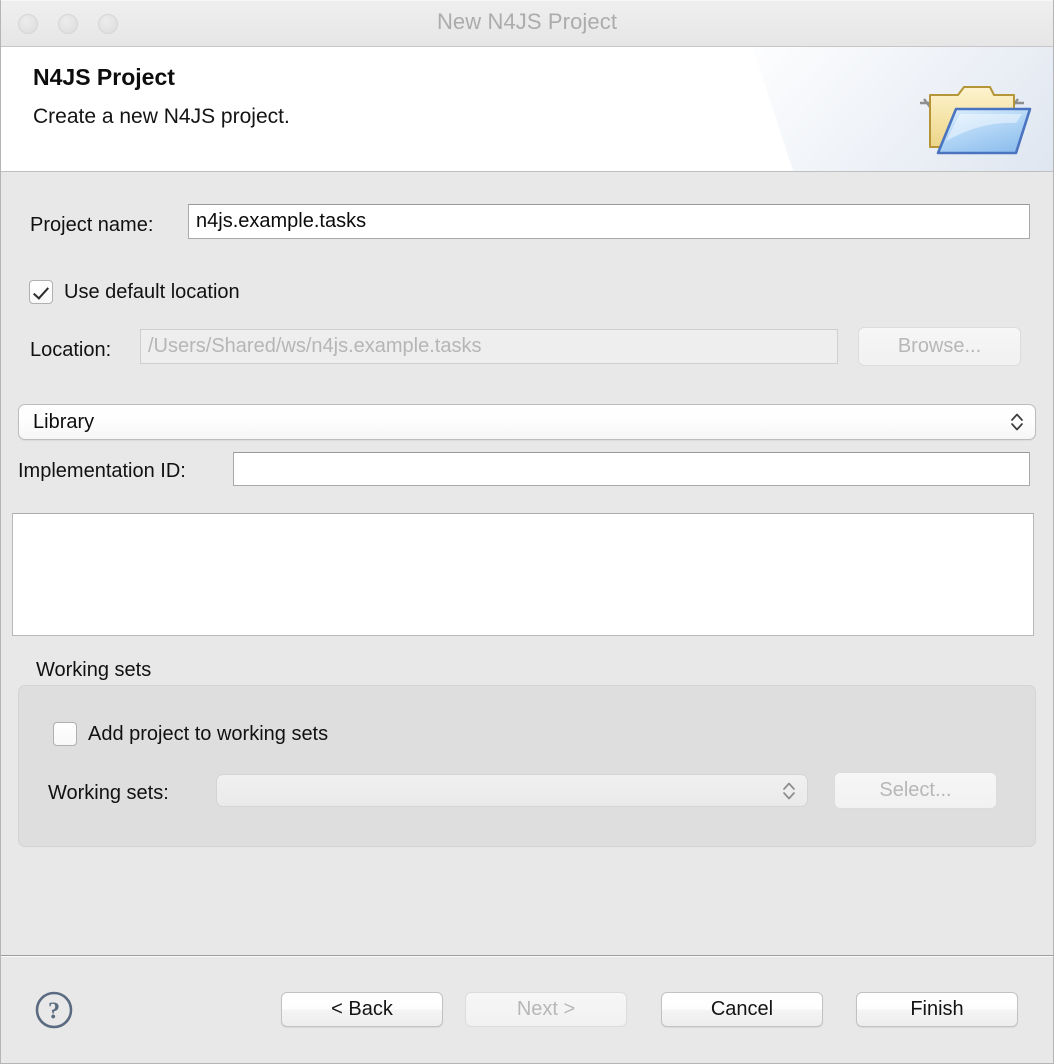  I want to click on use-default-location-checkbox: Use default location, so click(134, 292).